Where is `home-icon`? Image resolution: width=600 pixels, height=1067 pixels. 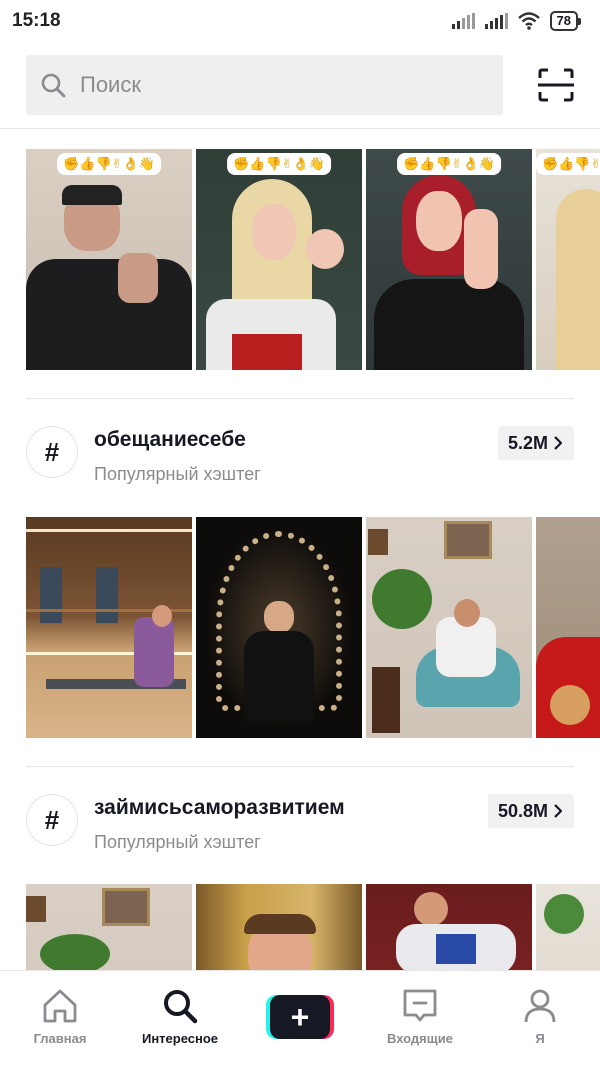 home-icon is located at coordinates (60, 1006).